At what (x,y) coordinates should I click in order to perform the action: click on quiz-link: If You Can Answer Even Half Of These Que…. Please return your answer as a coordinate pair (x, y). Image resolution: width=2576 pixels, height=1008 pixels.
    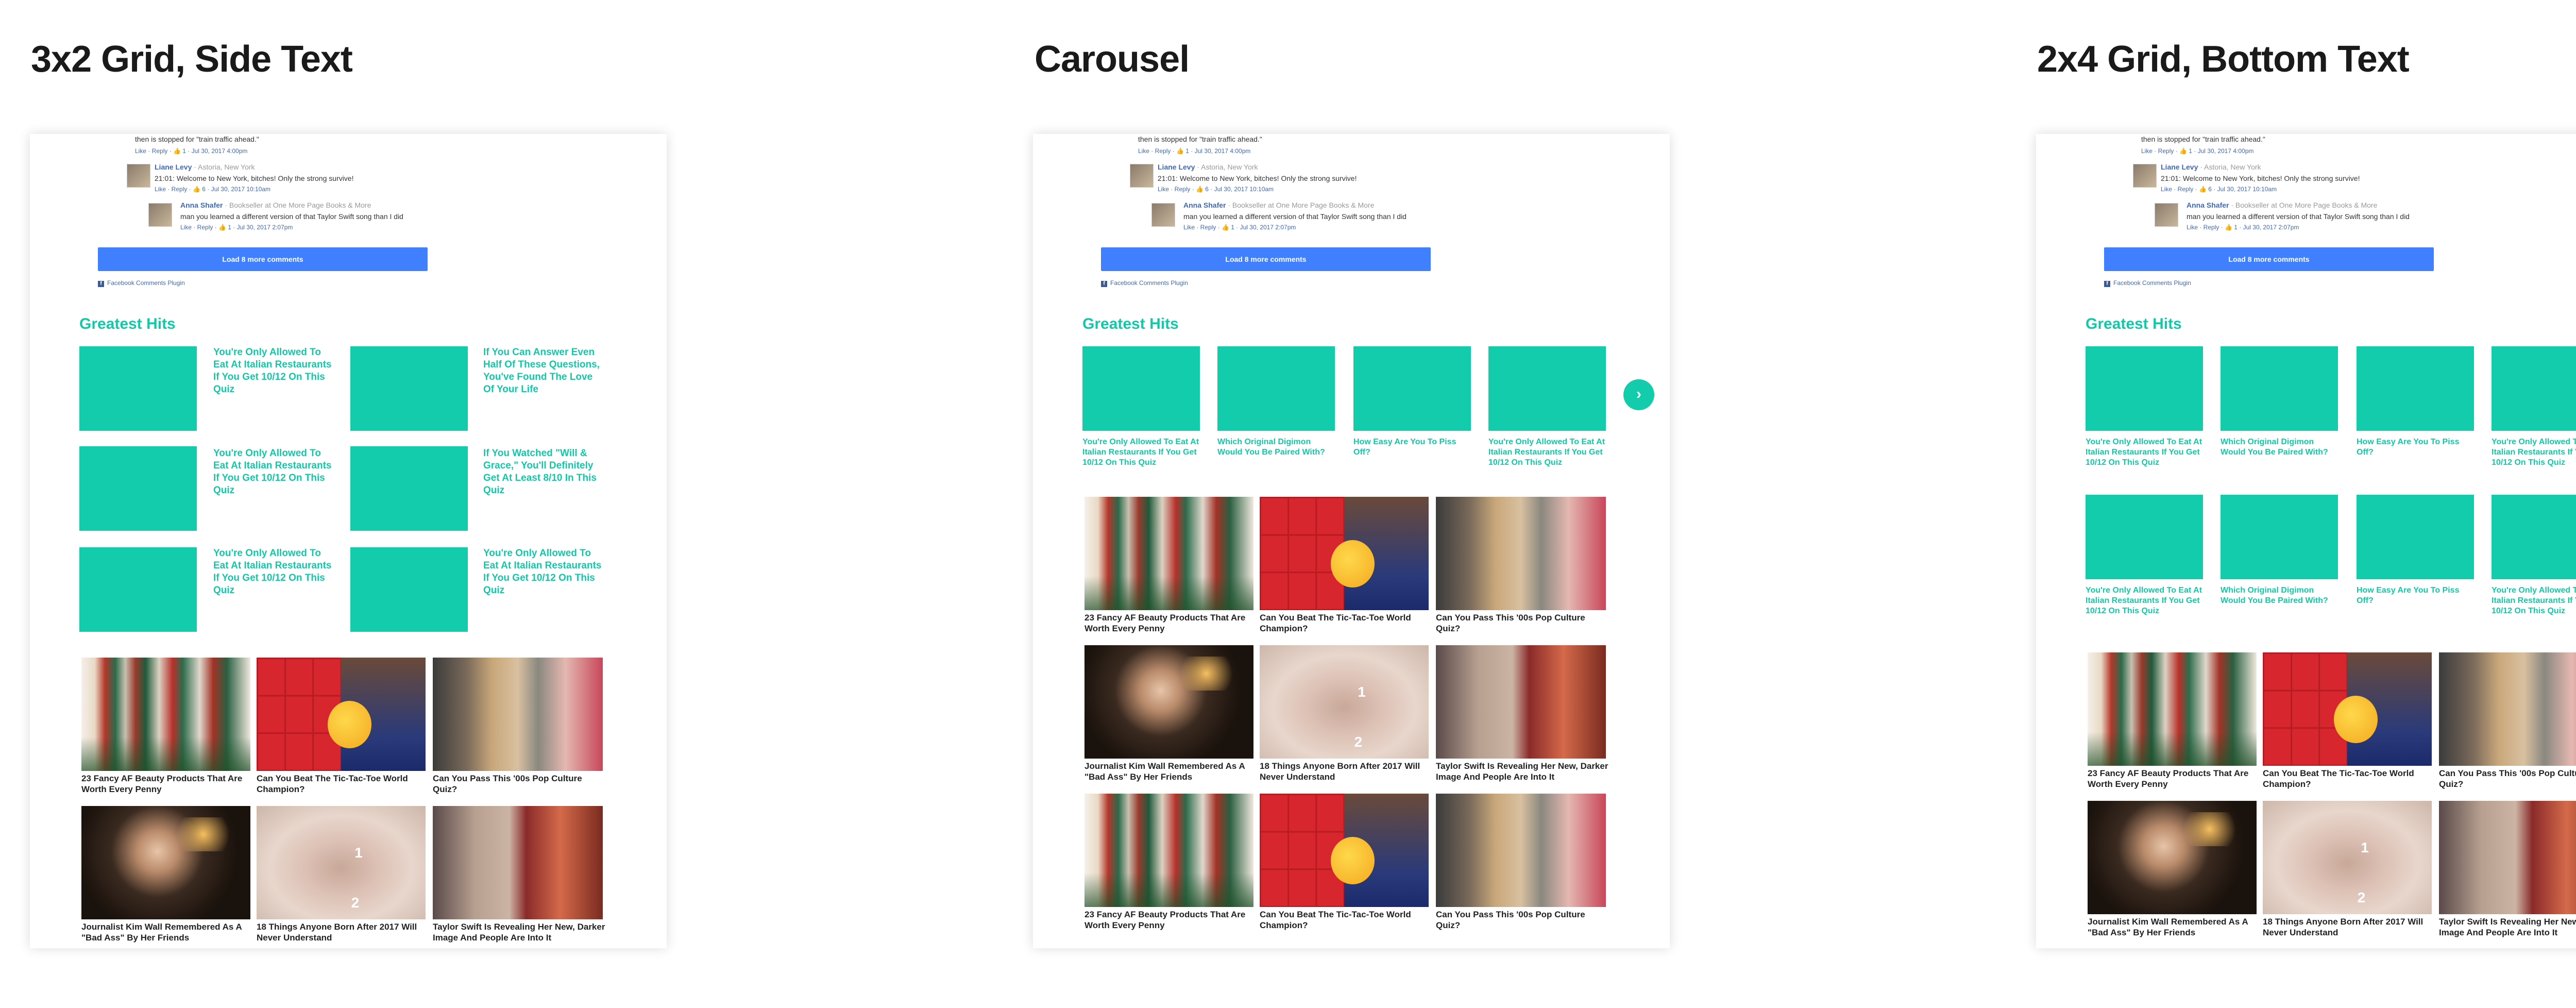
    Looking at the image, I should click on (543, 371).